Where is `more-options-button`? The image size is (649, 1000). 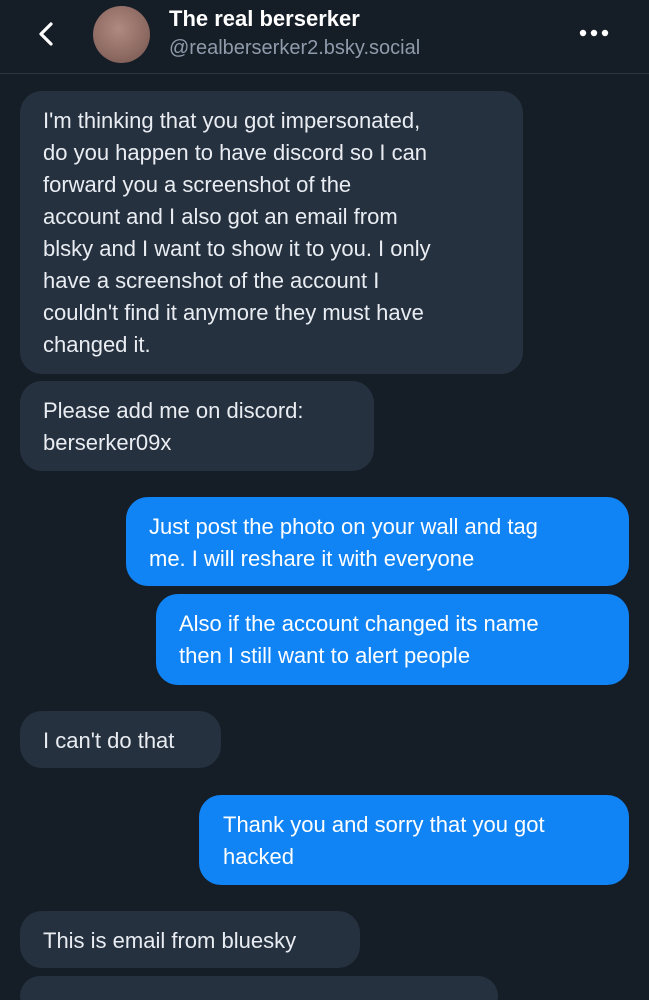
more-options-button is located at coordinates (594, 33).